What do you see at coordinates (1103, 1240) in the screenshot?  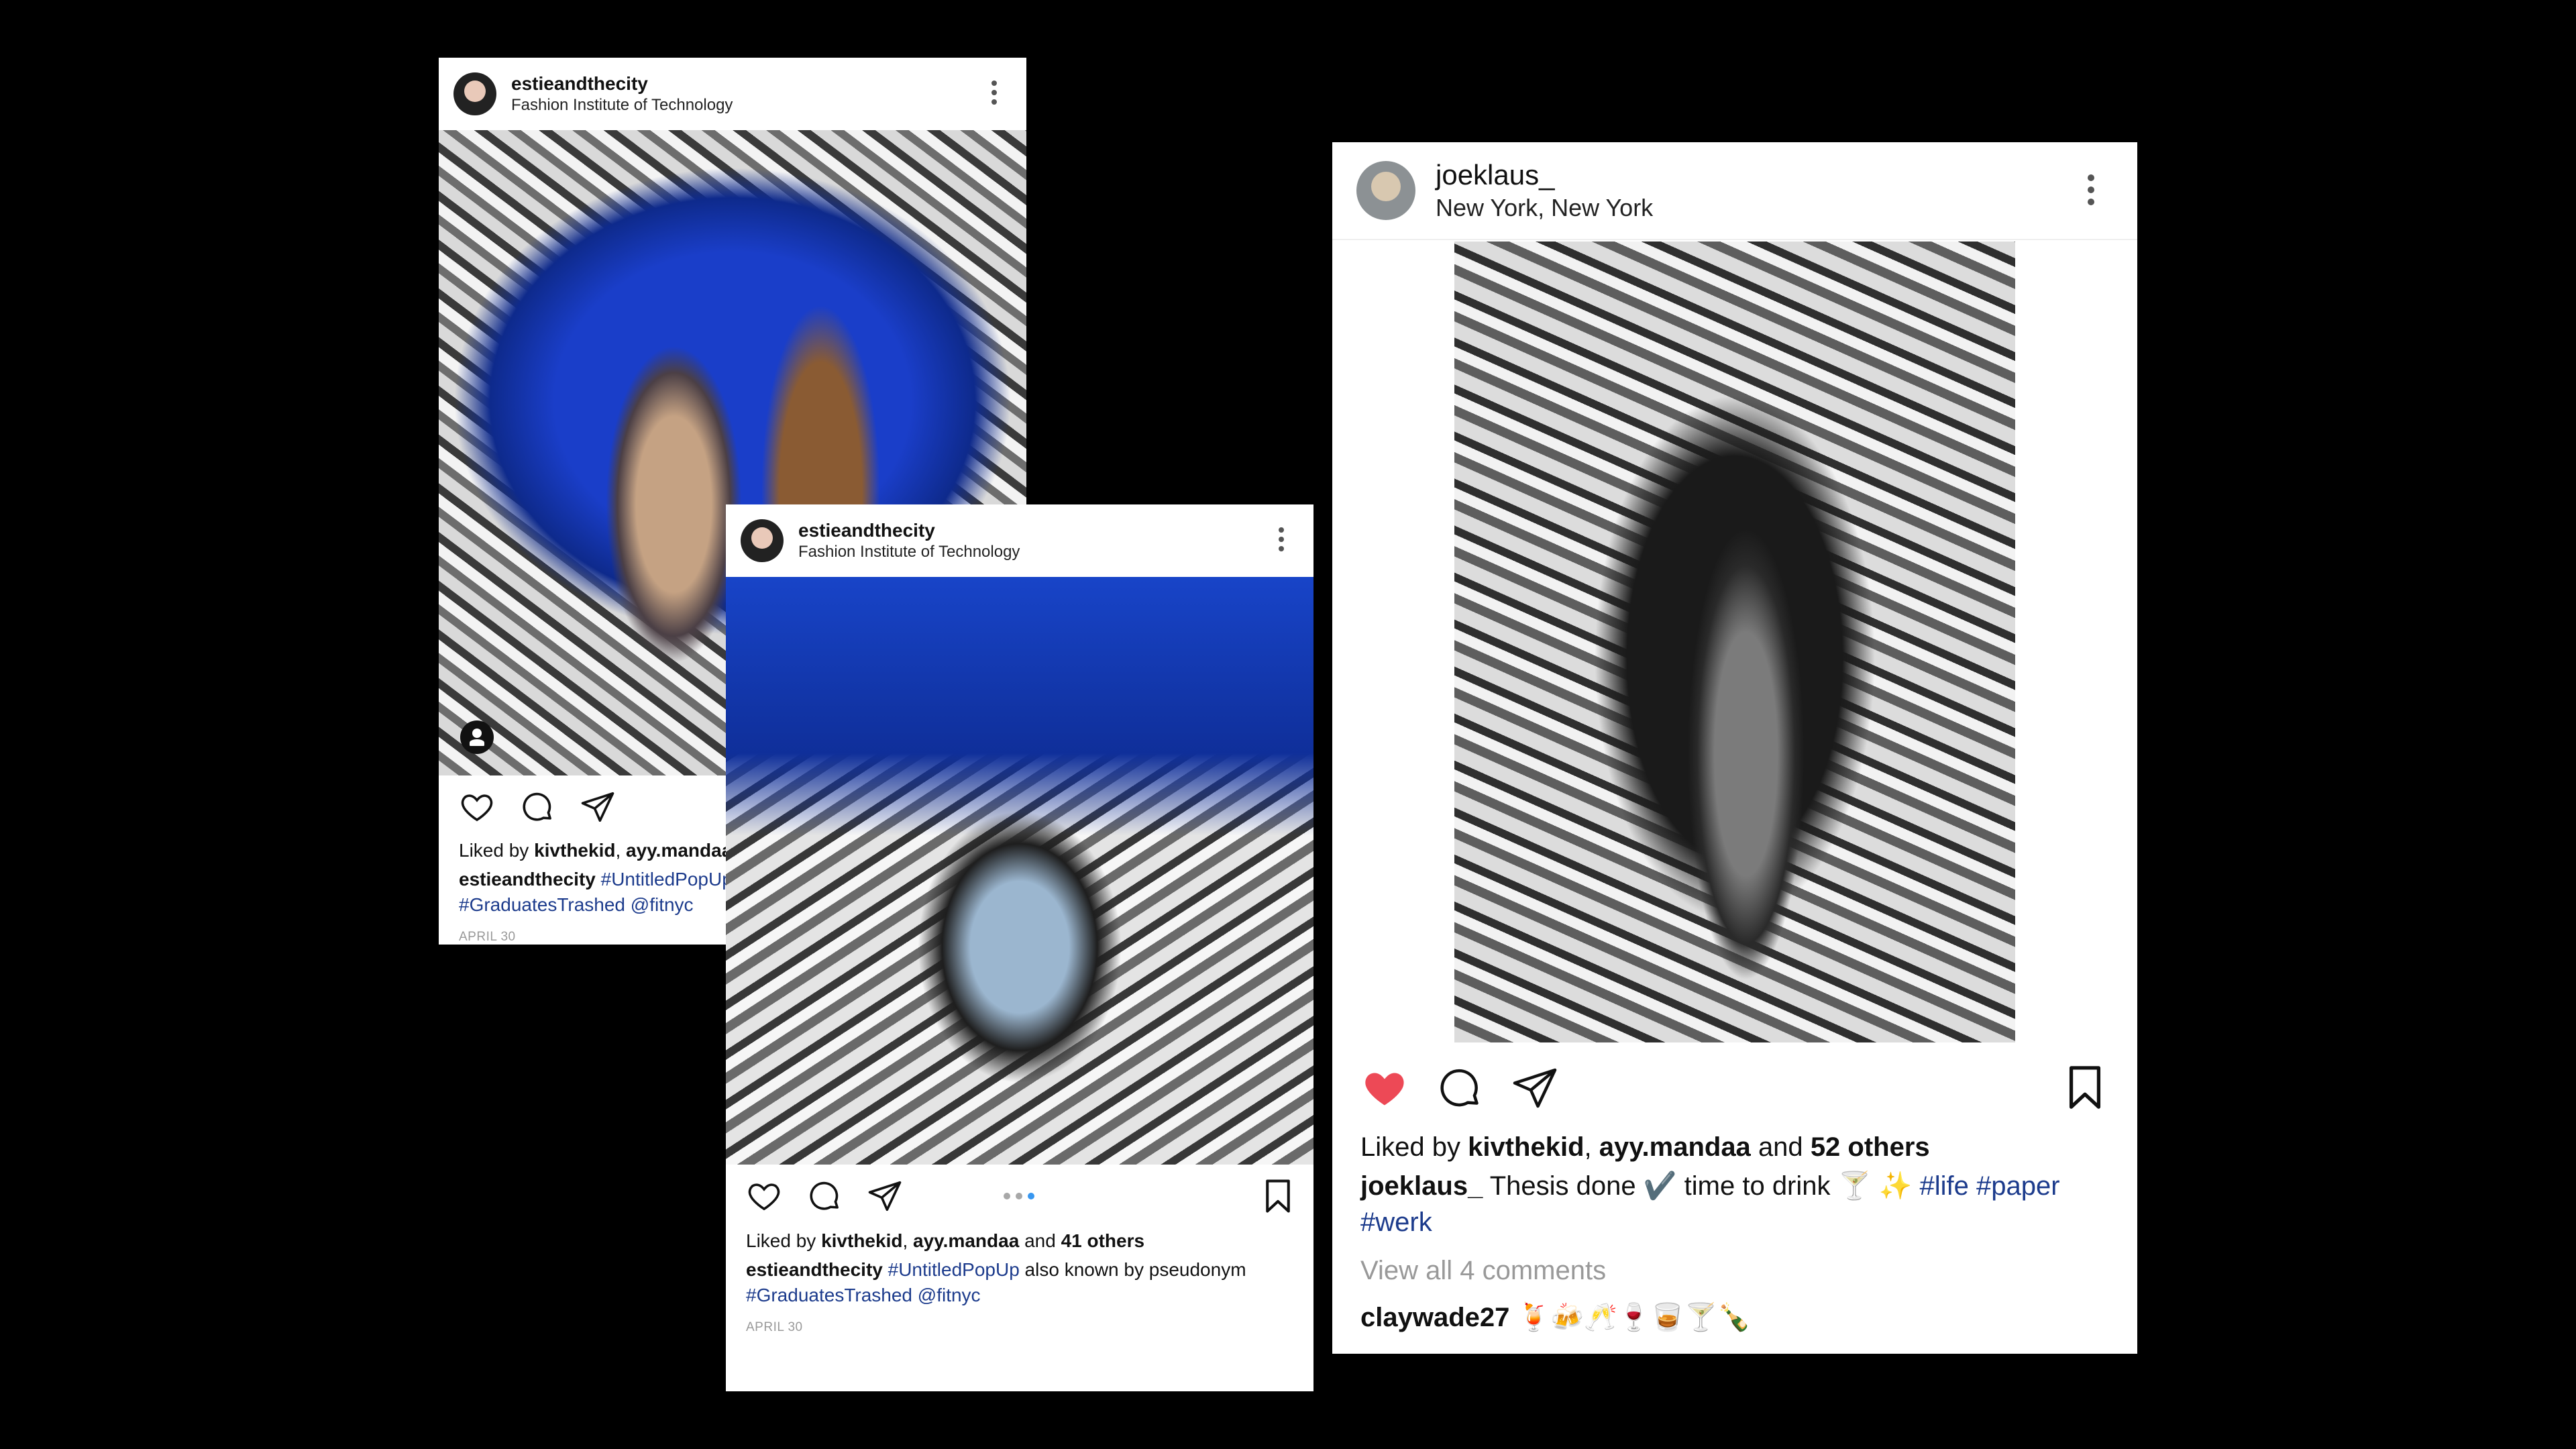 I see `liked-others-link: 41 others` at bounding box center [1103, 1240].